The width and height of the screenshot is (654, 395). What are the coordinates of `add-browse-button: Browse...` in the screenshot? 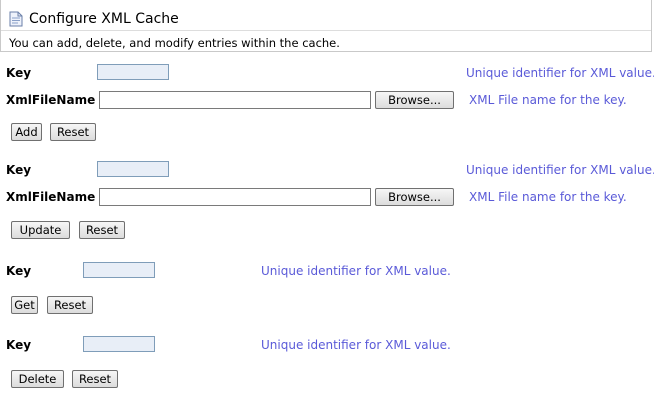 It's located at (414, 100).